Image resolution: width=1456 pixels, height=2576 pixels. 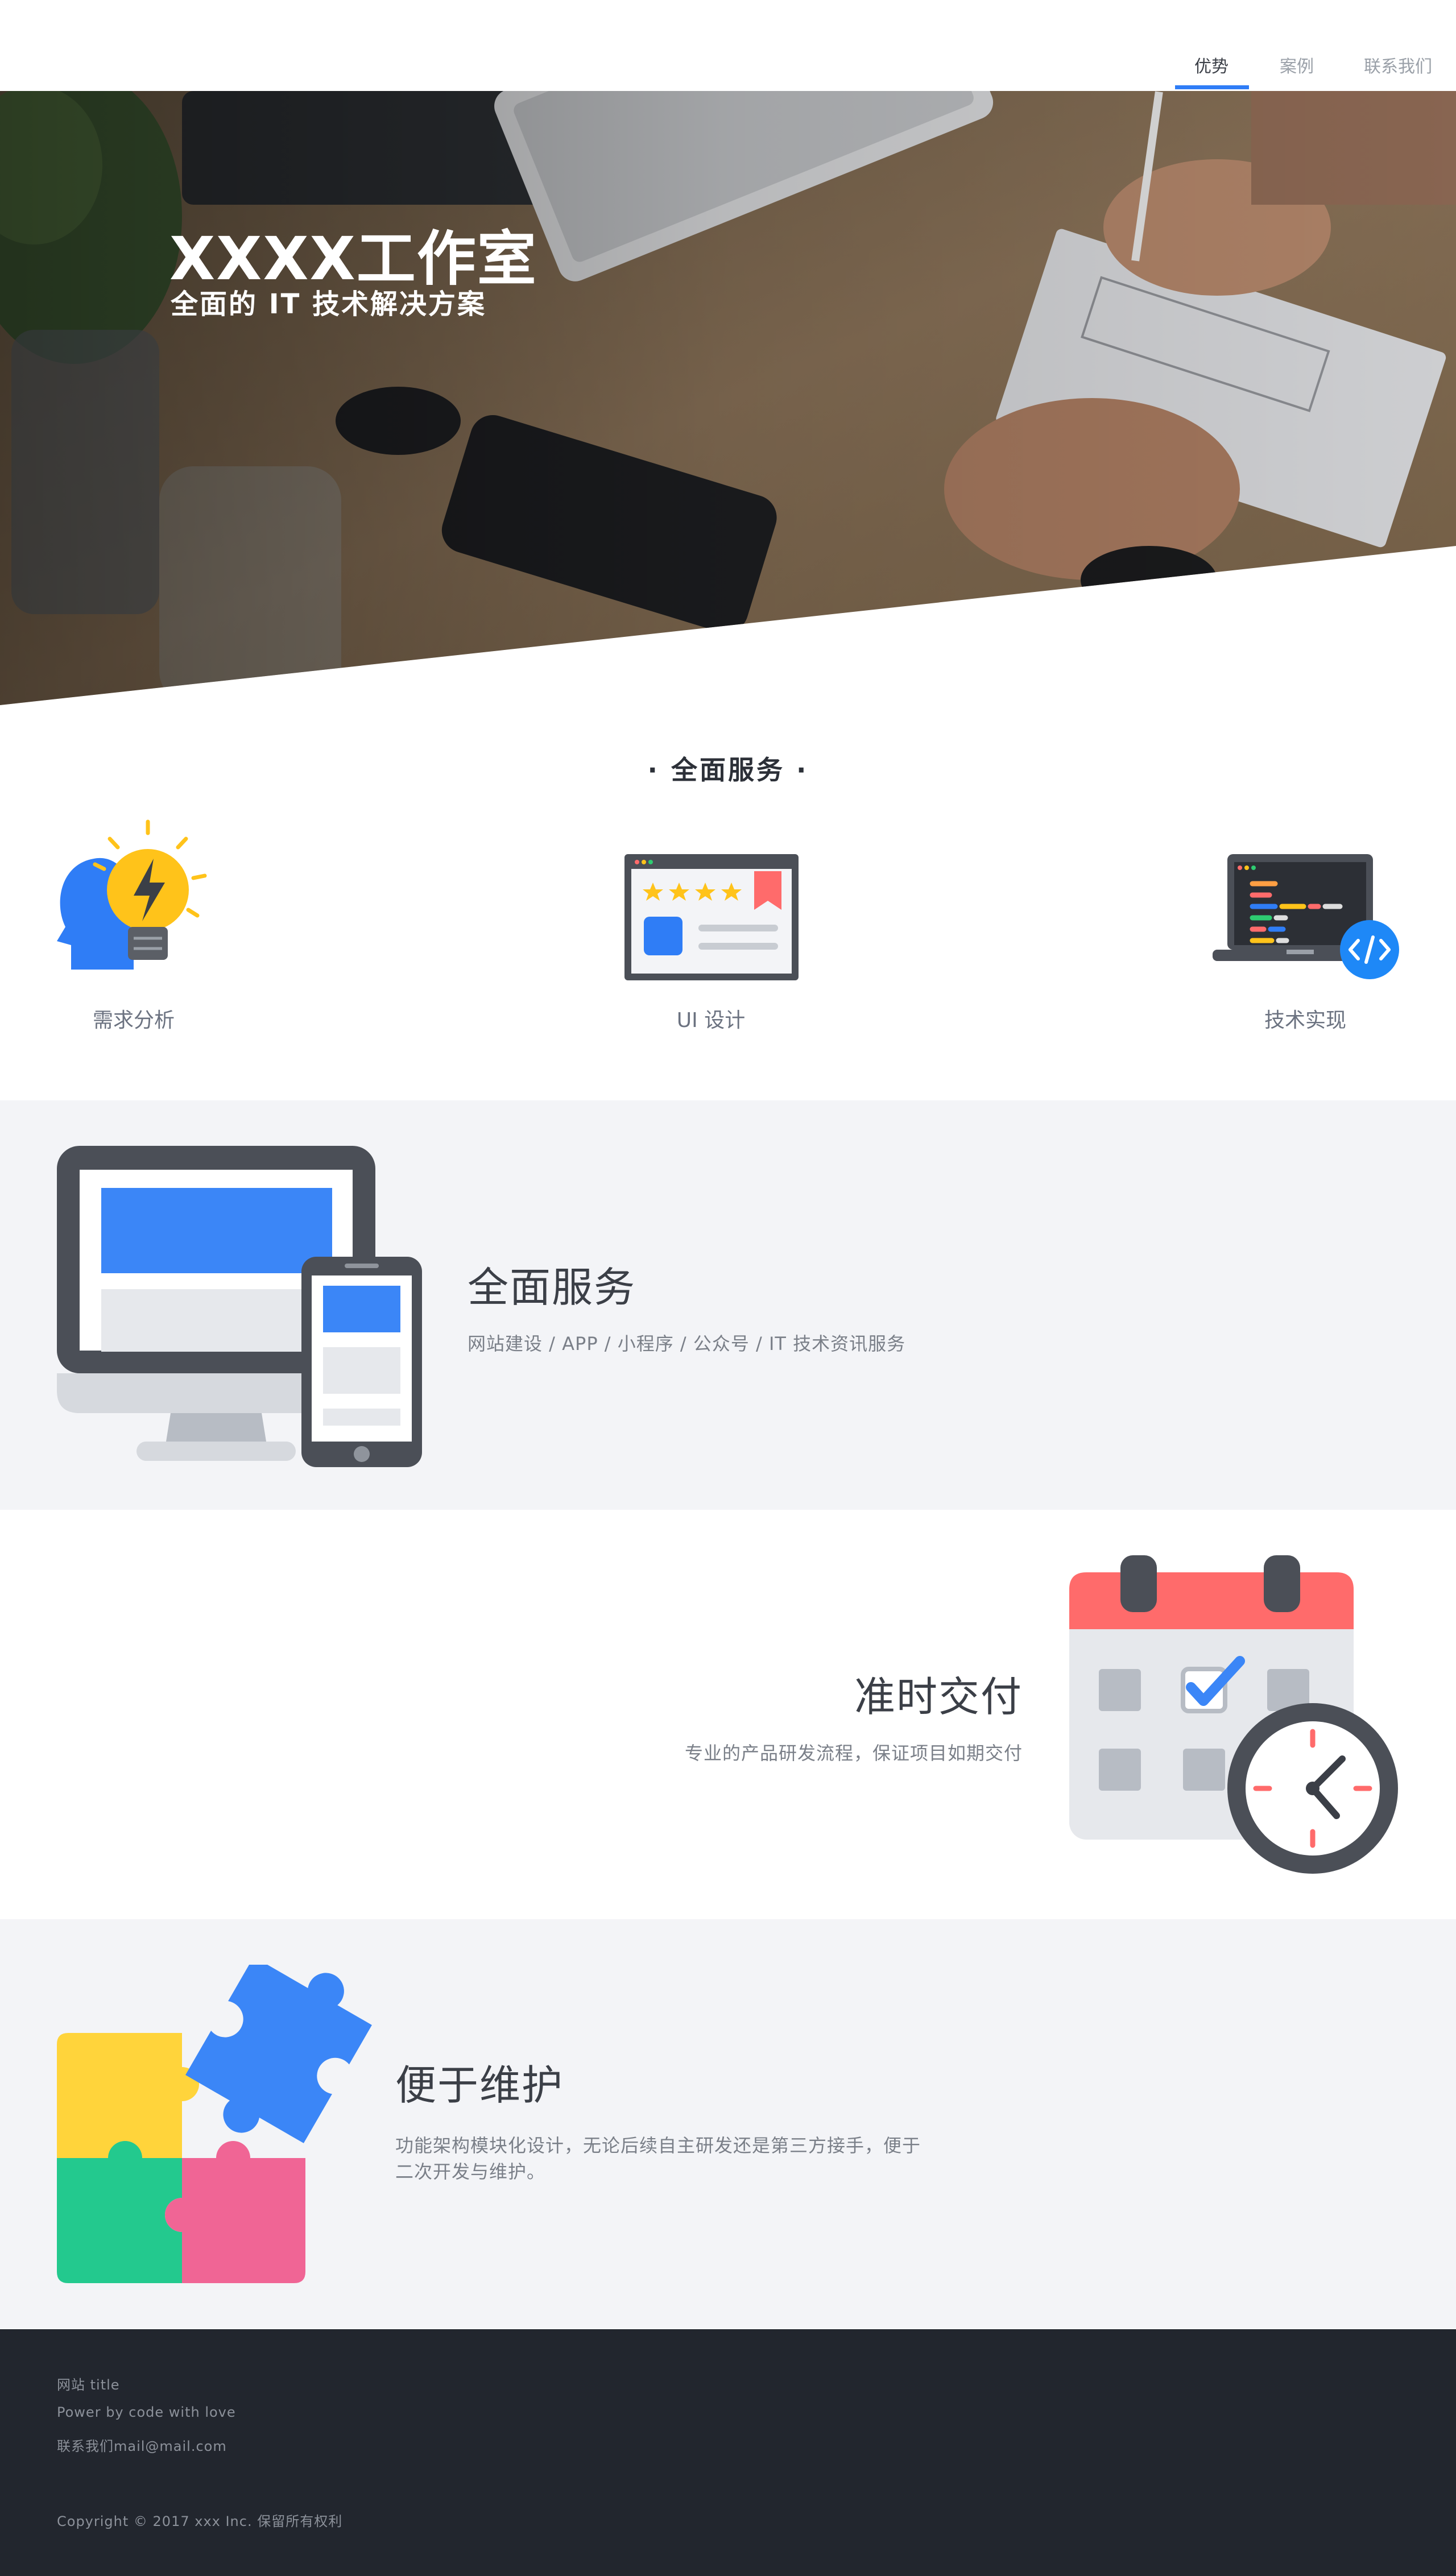 What do you see at coordinates (88, 2385) in the screenshot?
I see `footer-site-title: 网站 title` at bounding box center [88, 2385].